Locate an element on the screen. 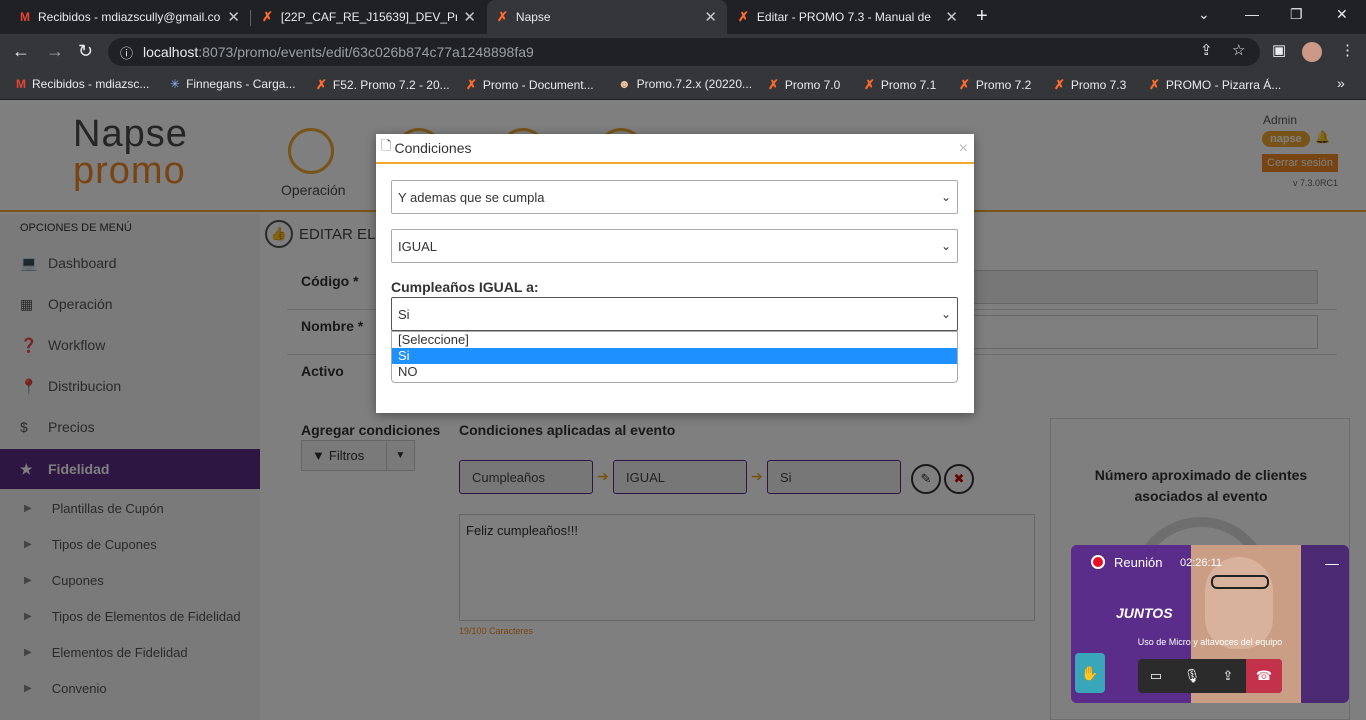  close-window-button: ✕ is located at coordinates (1342, 14).